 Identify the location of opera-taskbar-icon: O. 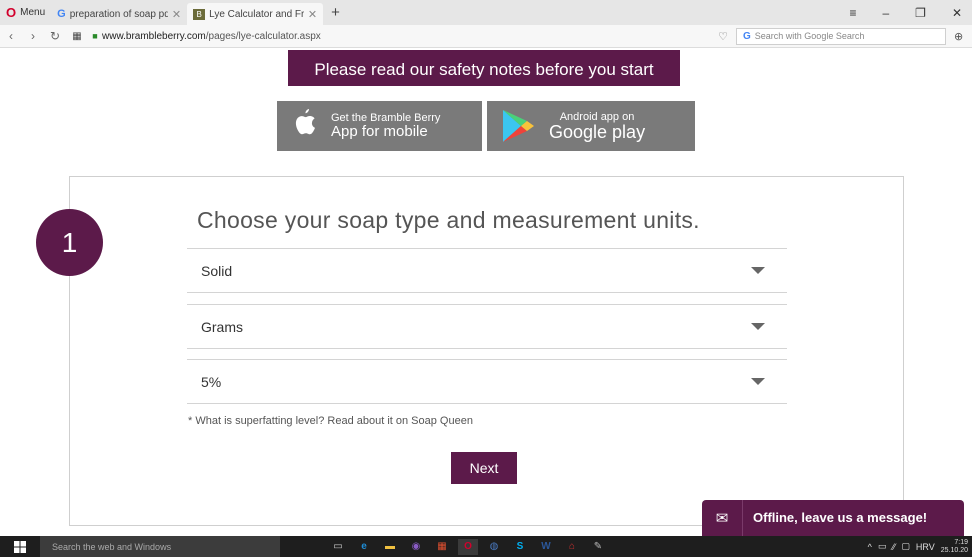
(468, 546).